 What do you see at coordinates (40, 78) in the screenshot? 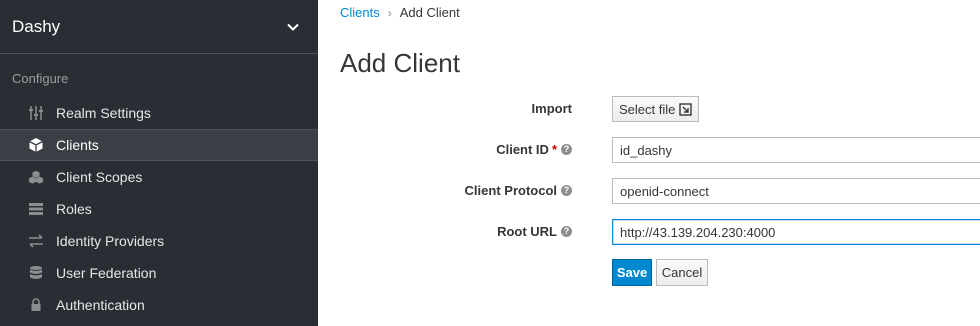
I see `section-label-configure: Configure` at bounding box center [40, 78].